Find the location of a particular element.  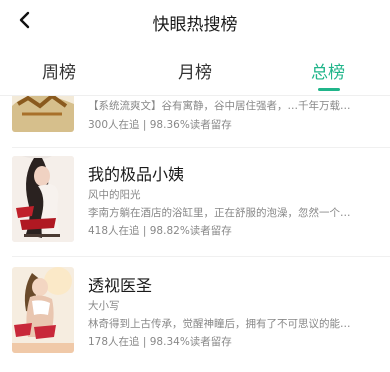

book-title: 透视医圣 is located at coordinates (120, 285).